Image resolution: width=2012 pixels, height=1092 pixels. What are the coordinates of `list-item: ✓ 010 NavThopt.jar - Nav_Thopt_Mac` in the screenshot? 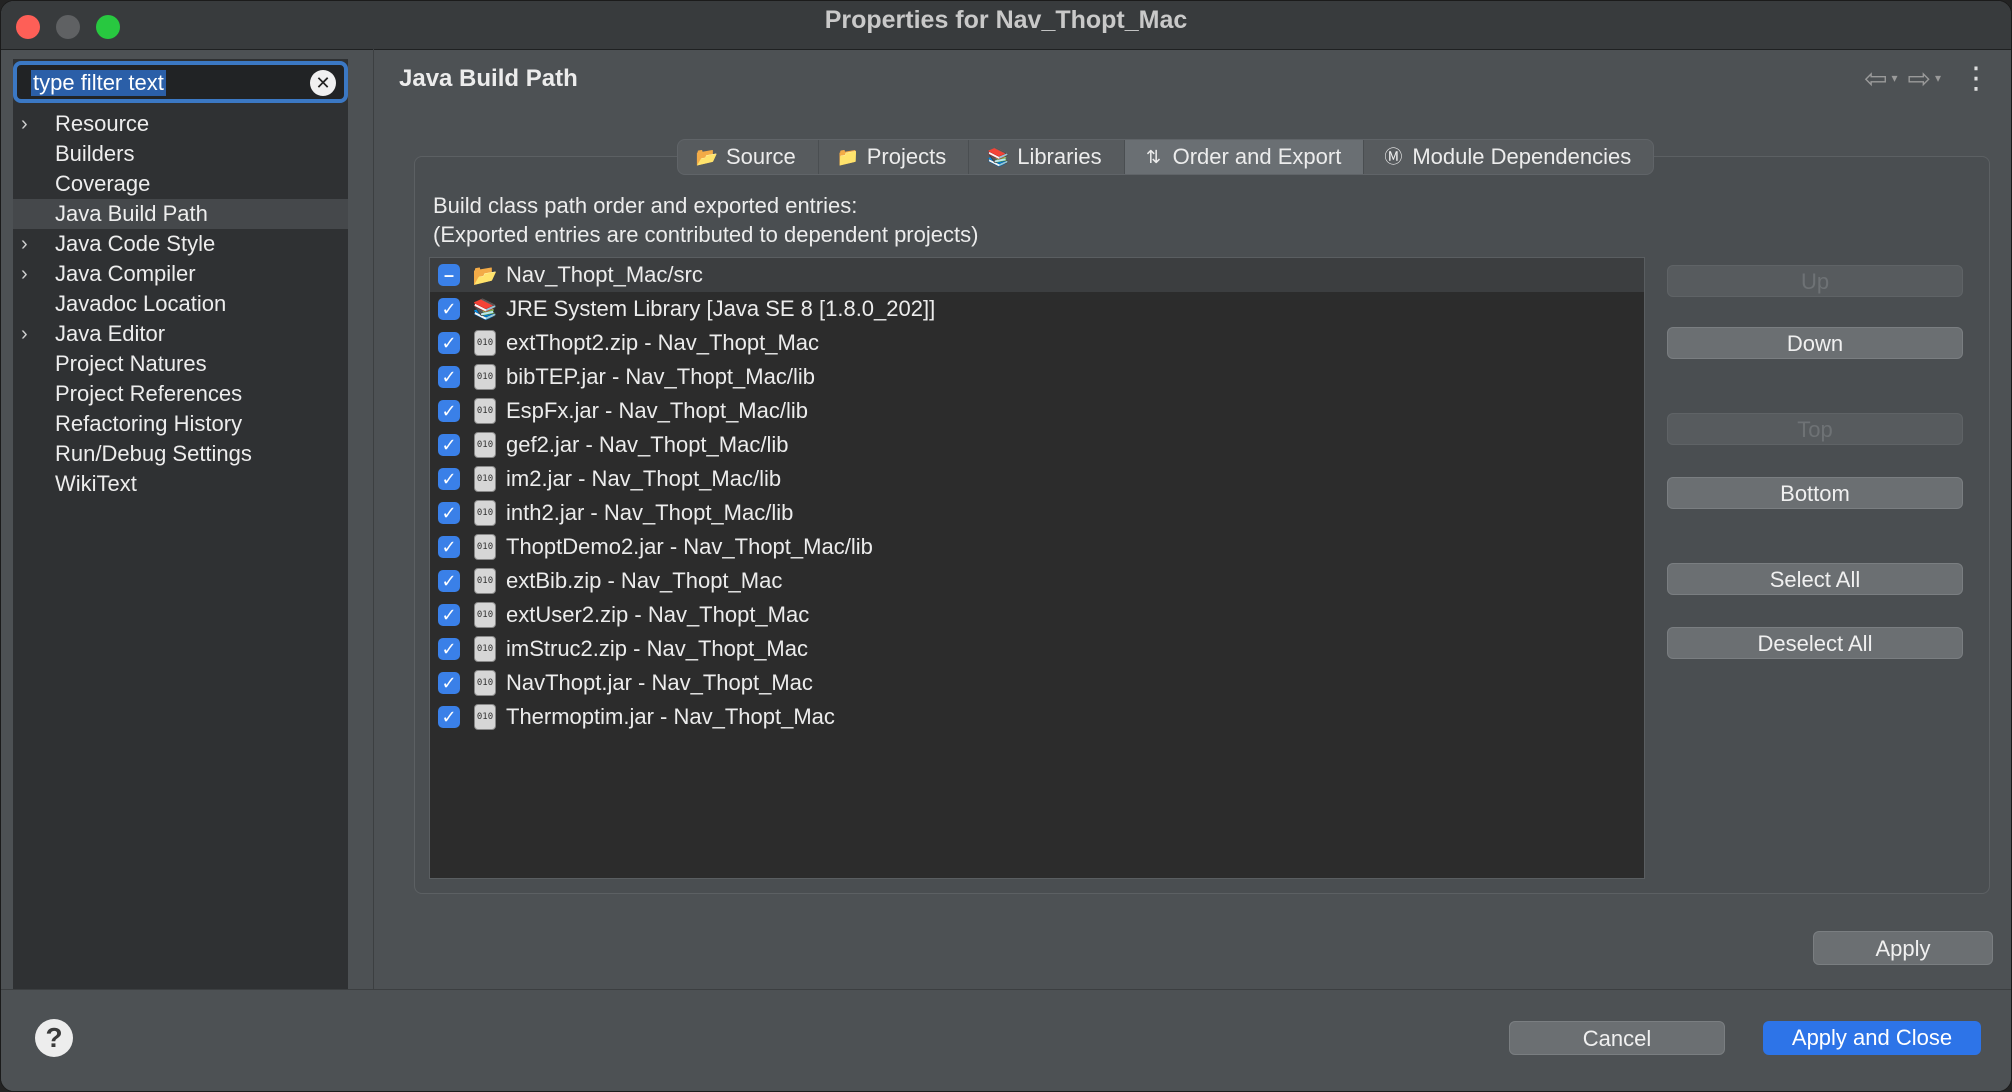 It's located at (1037, 683).